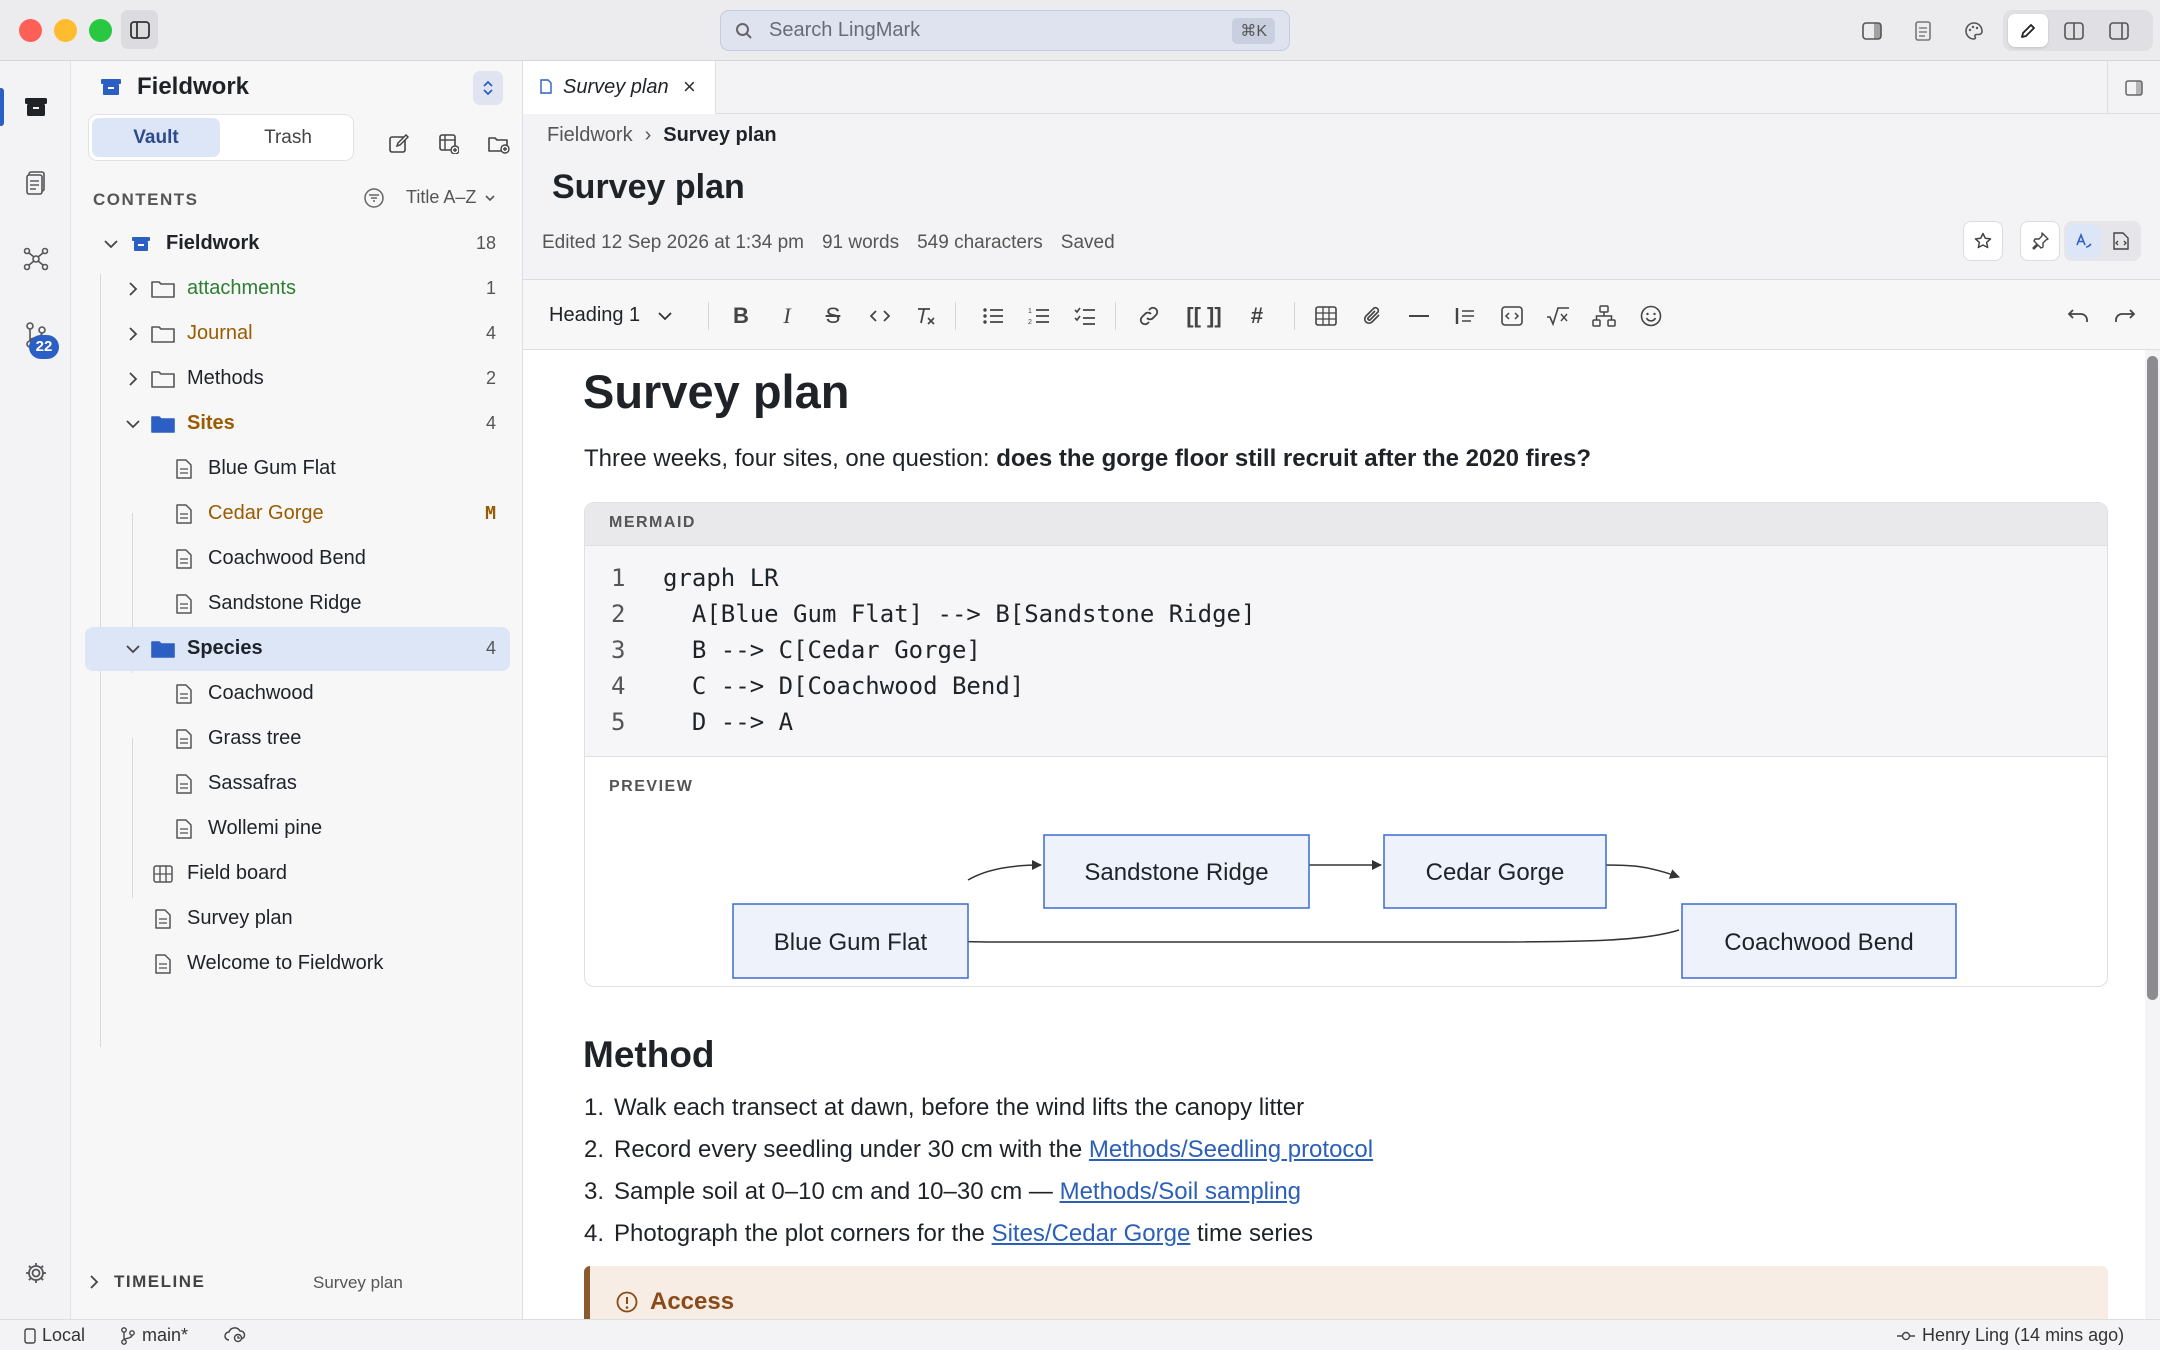  What do you see at coordinates (156, 137) in the screenshot?
I see `vault-segment: Vault` at bounding box center [156, 137].